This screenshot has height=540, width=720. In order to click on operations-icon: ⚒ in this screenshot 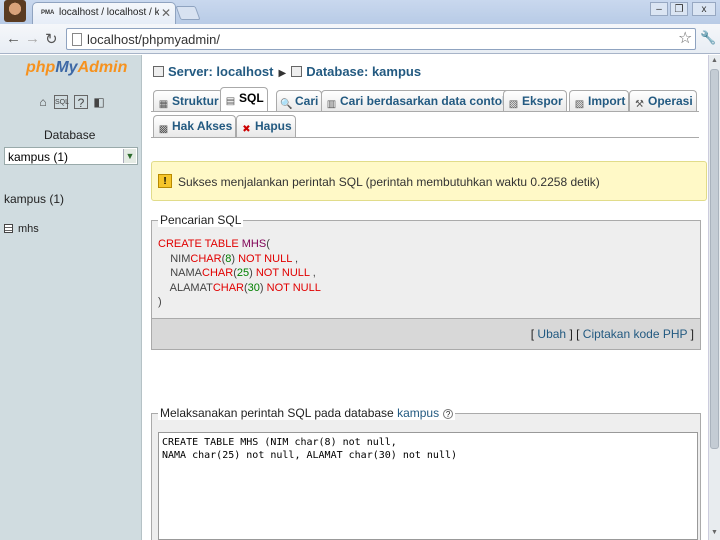, I will do `click(639, 104)`.